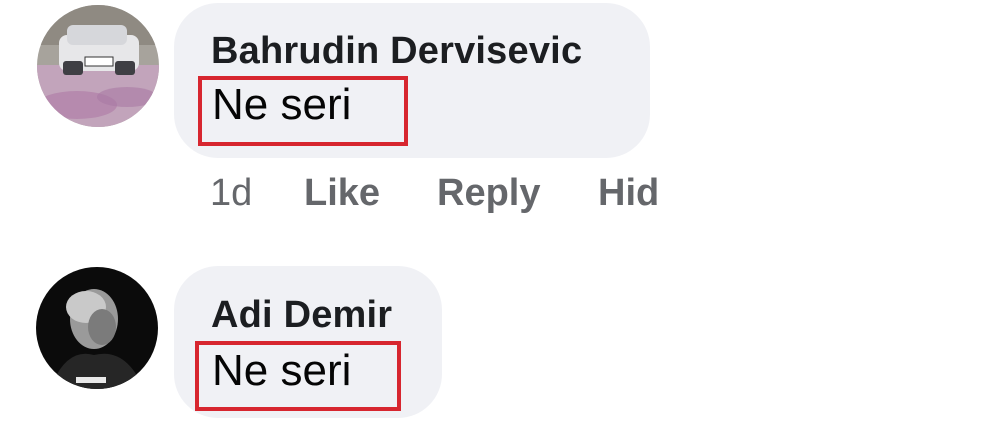  Describe the element at coordinates (628, 193) in the screenshot. I see `hide-button: Hid` at that location.